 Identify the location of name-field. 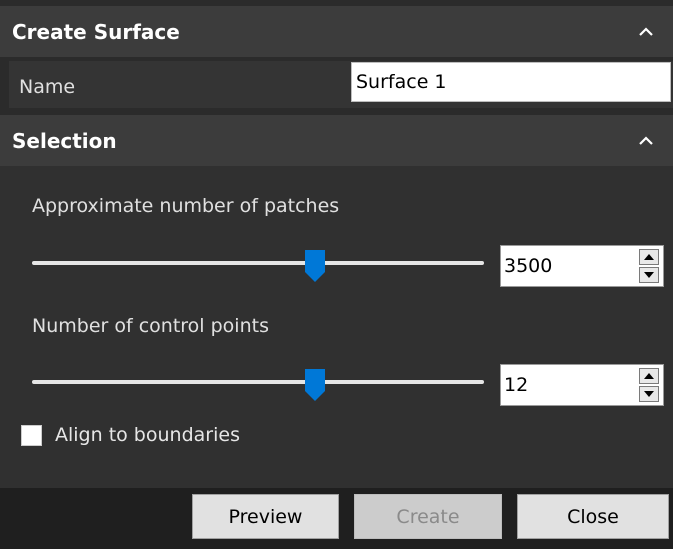
(511, 82).